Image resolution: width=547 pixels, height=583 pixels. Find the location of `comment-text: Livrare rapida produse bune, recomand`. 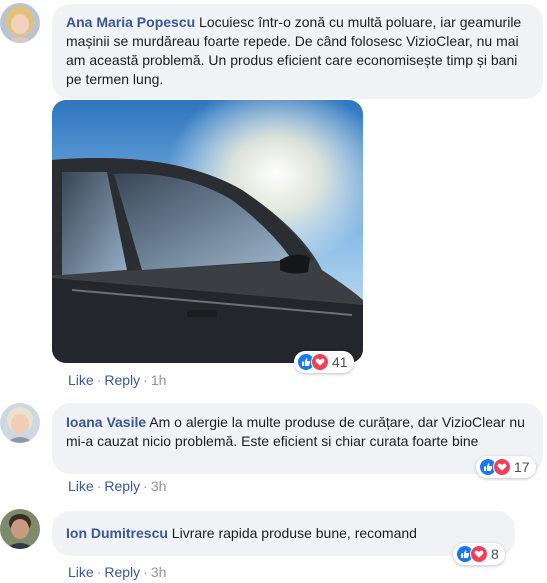

comment-text: Livrare rapida produse bune, recomand is located at coordinates (294, 533).